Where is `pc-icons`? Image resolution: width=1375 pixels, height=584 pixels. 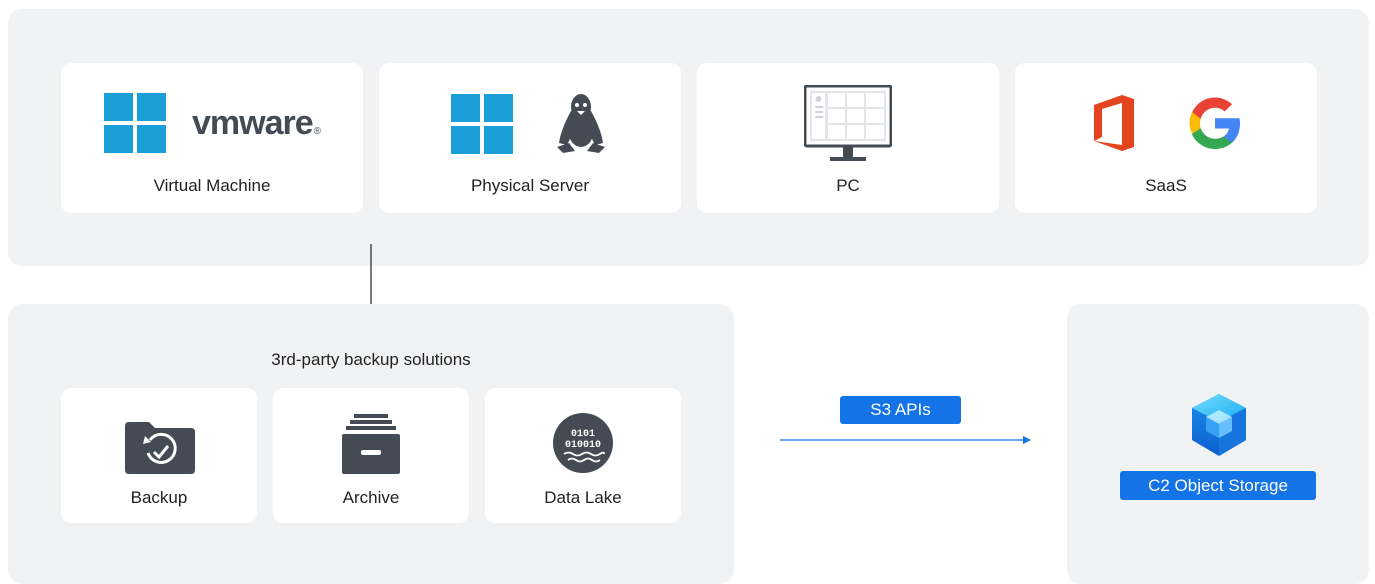
pc-icons is located at coordinates (848, 124).